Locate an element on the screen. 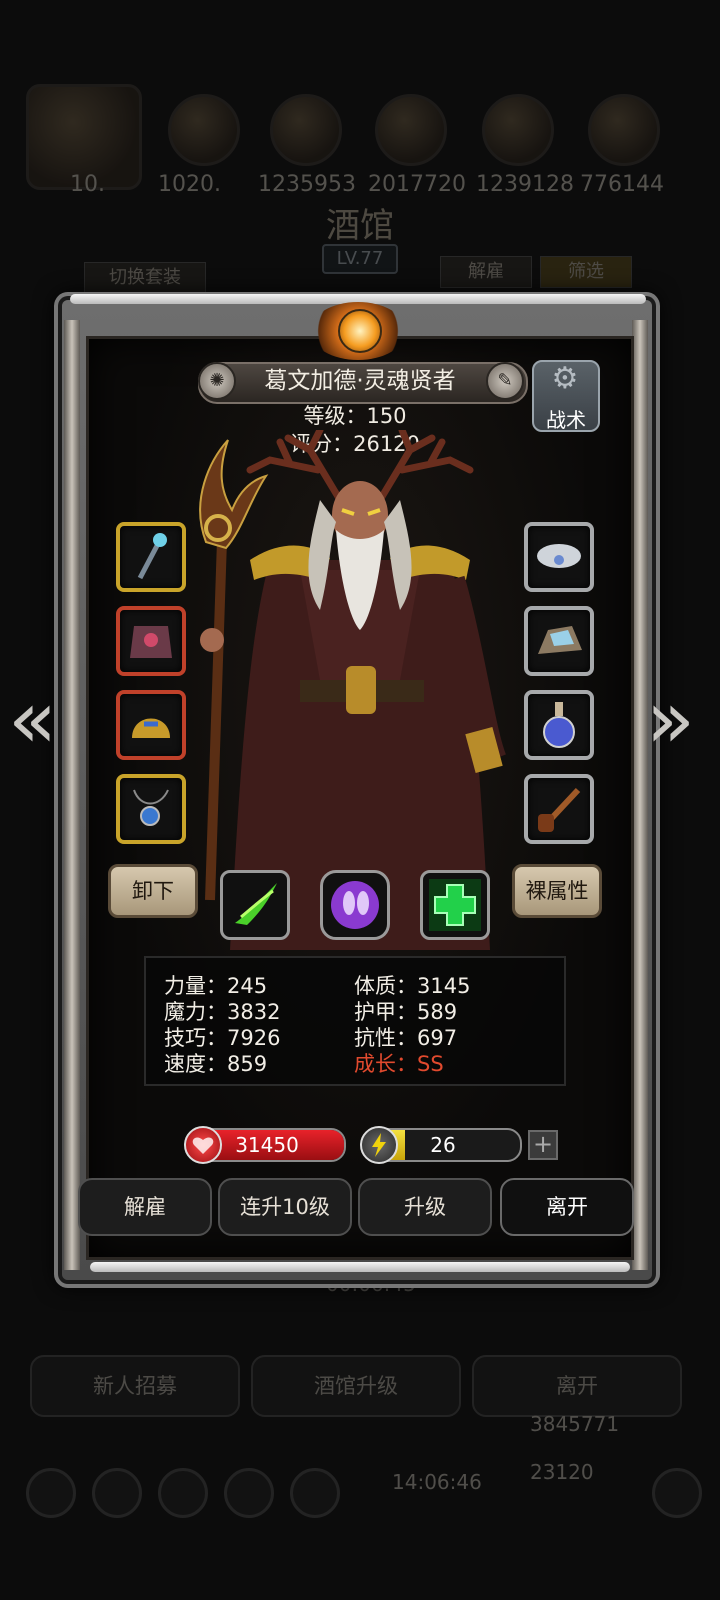 The height and width of the screenshot is (1600, 720). bg-filter-button: 筛选 is located at coordinates (586, 272).